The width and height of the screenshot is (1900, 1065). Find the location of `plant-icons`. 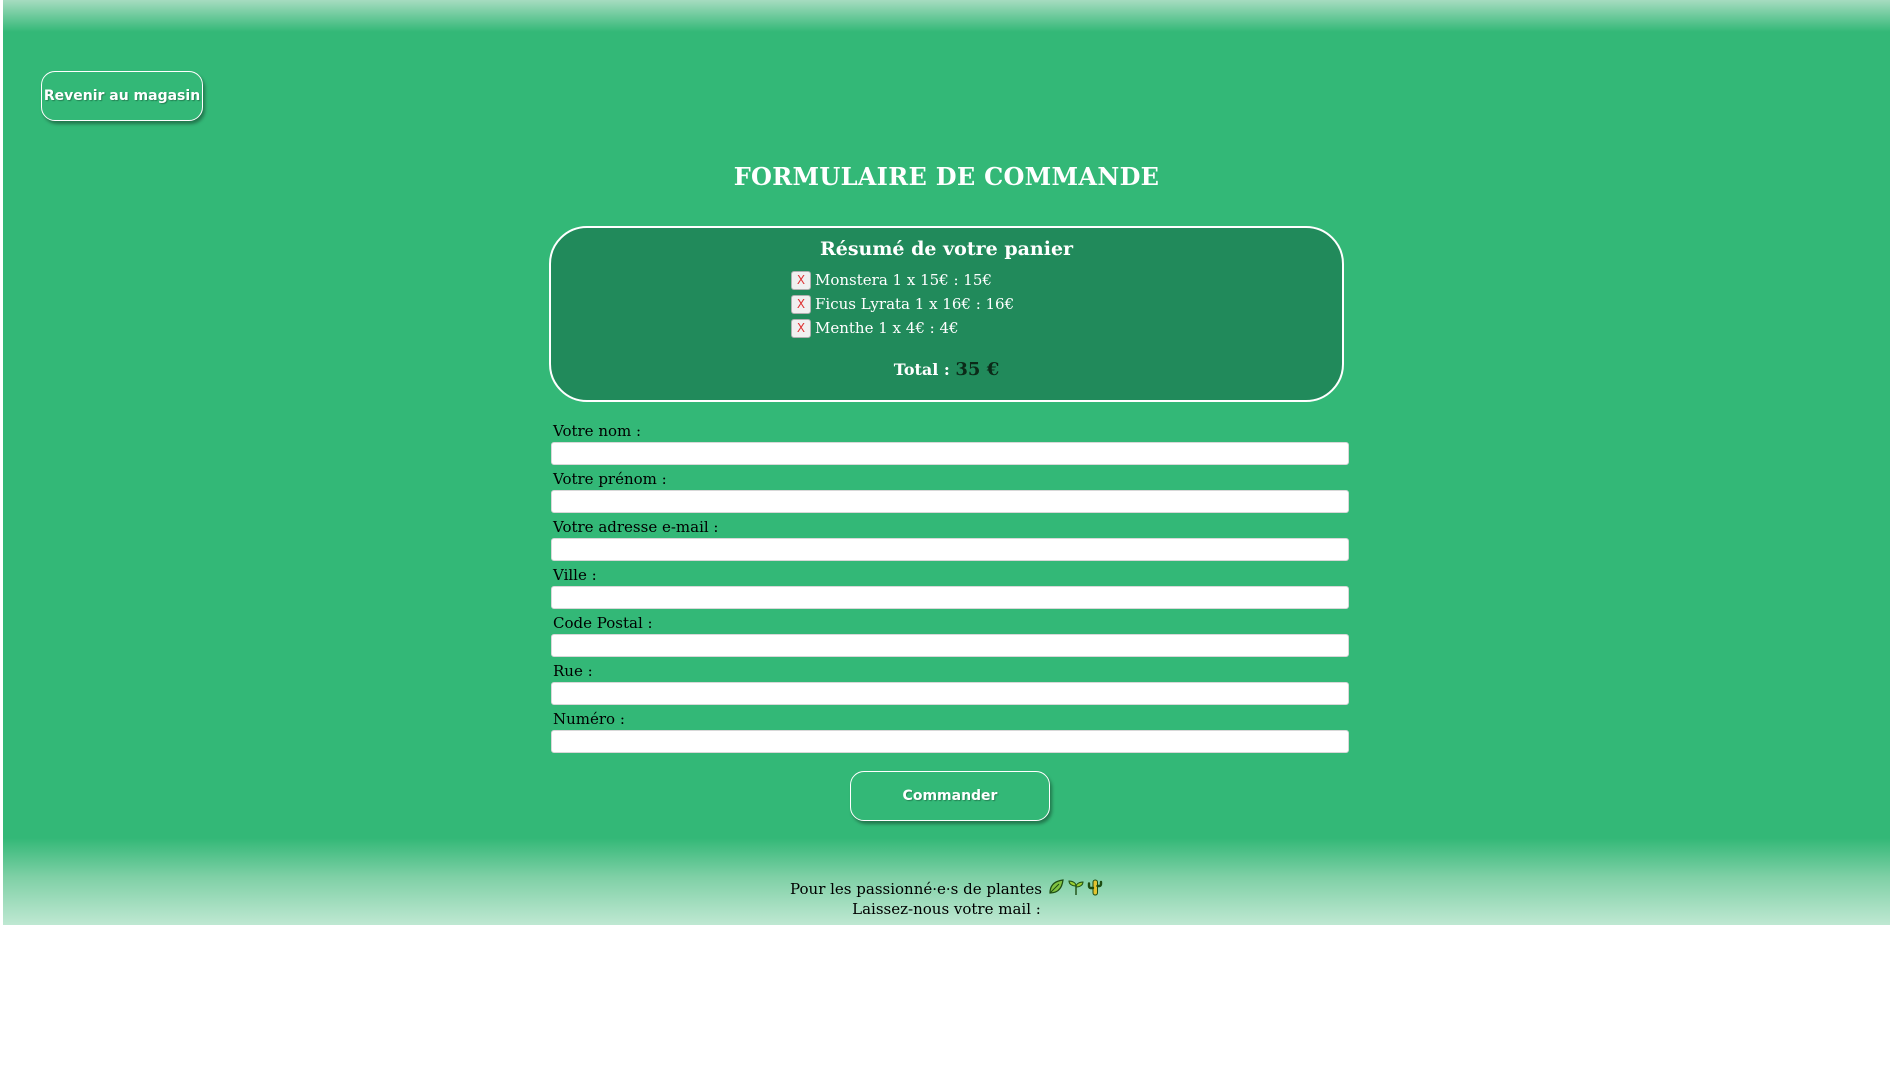

plant-icons is located at coordinates (1075, 889).